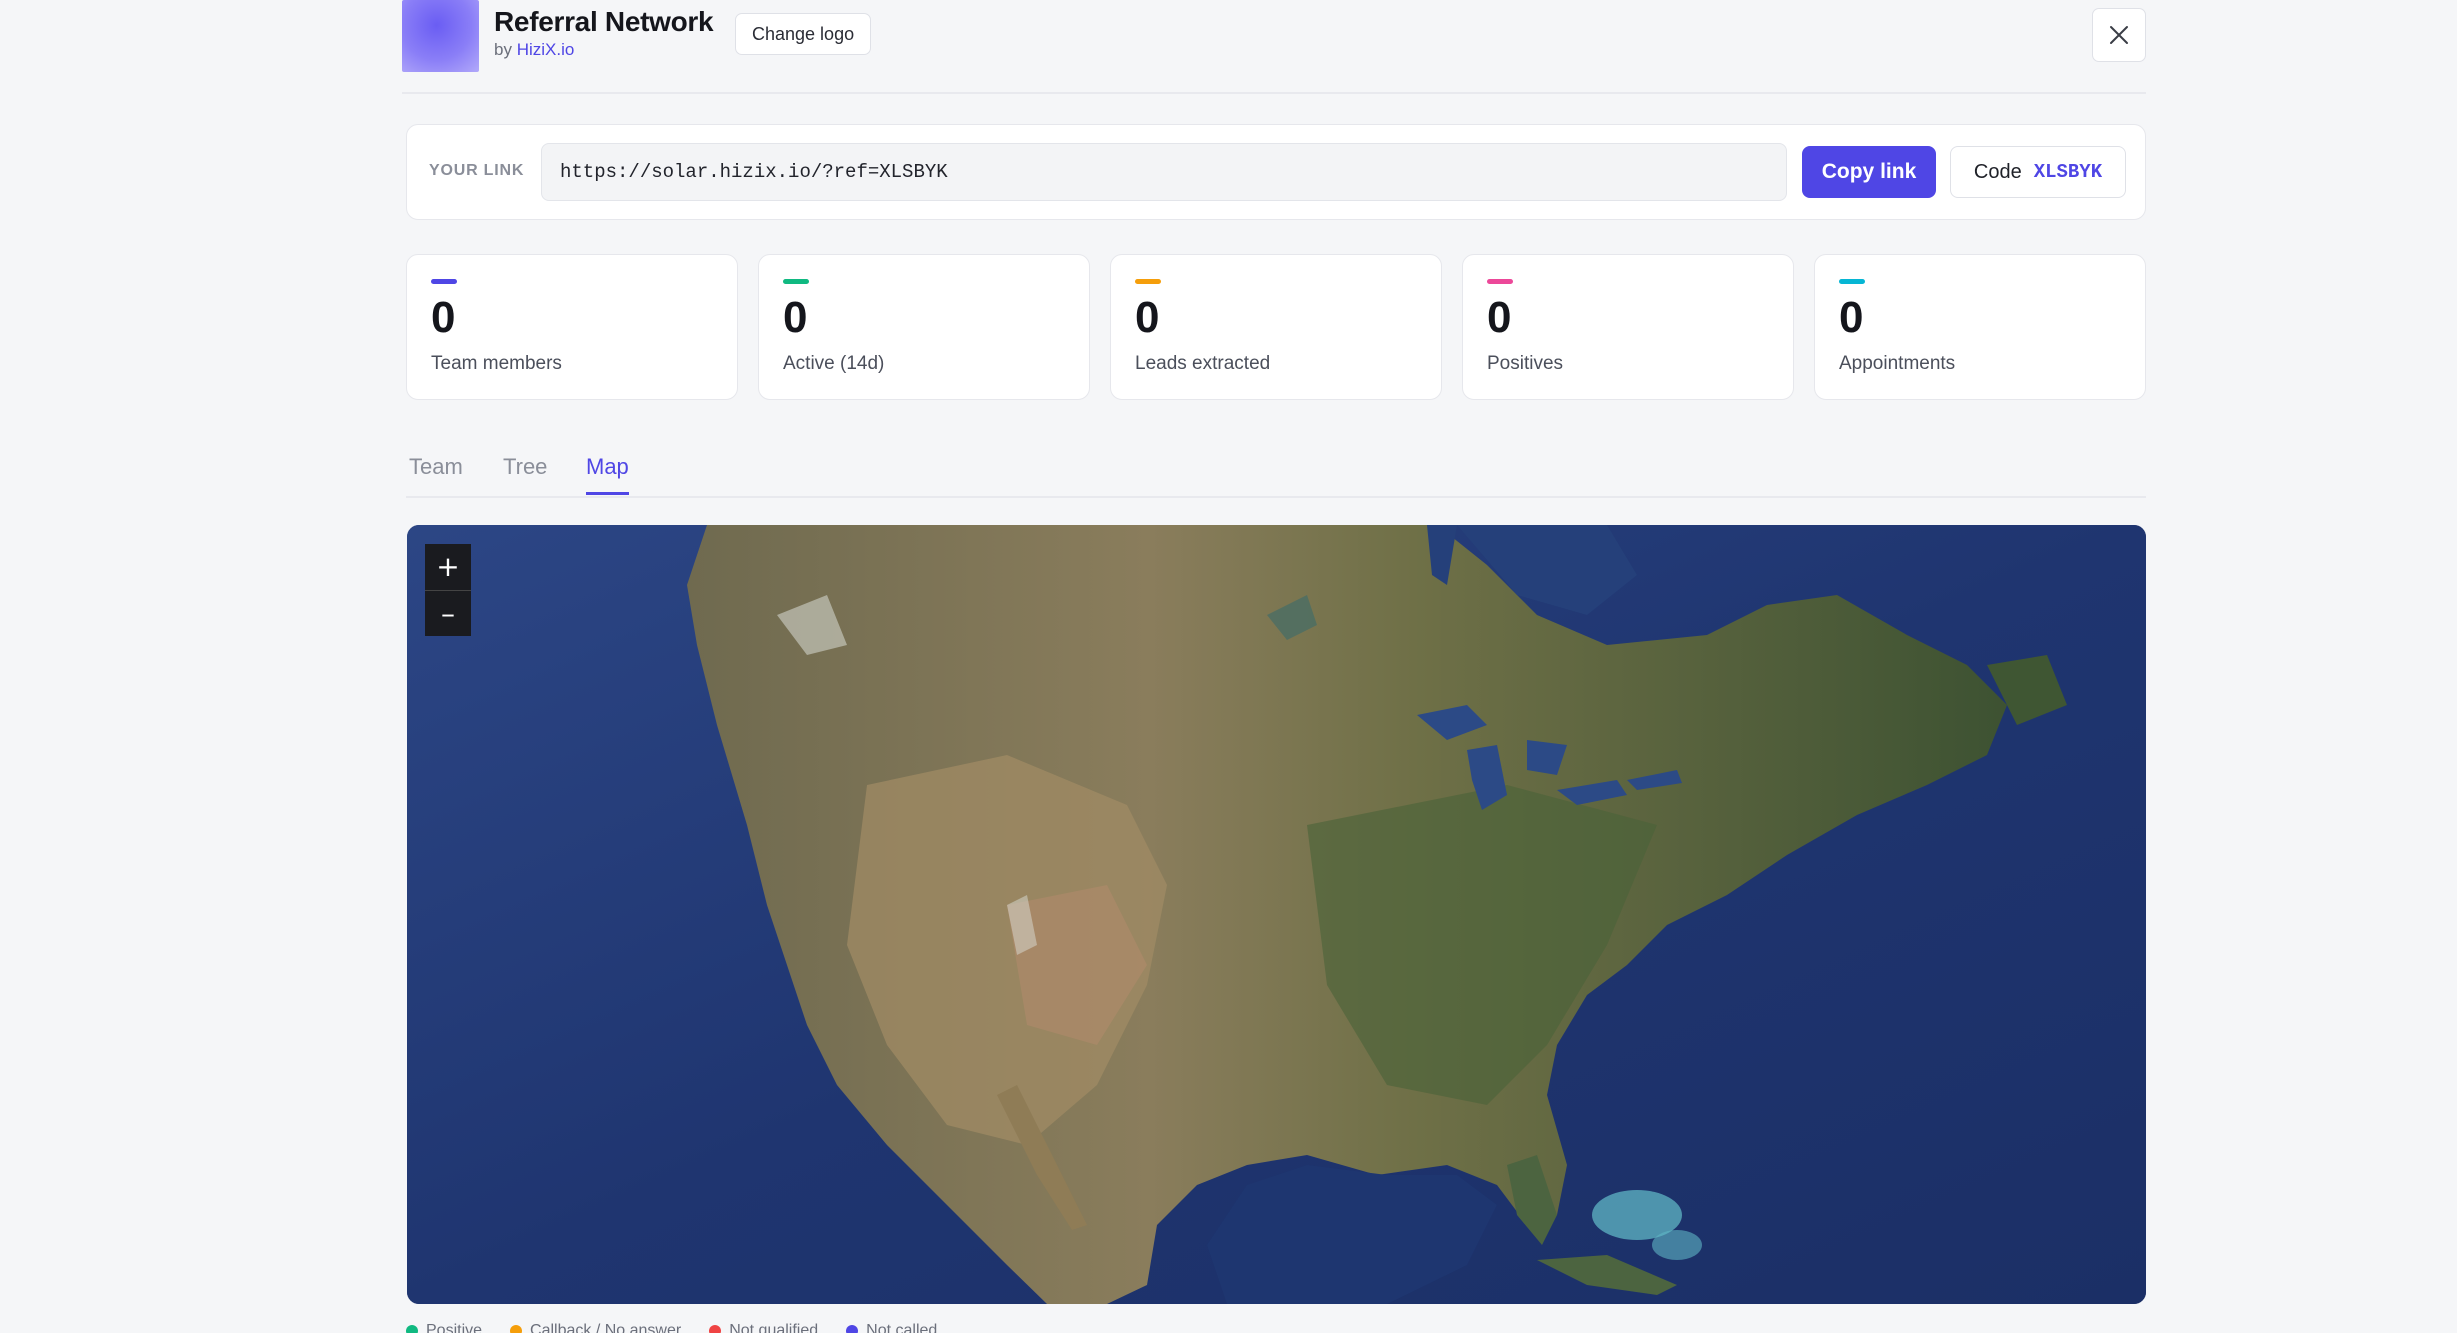 The width and height of the screenshot is (2457, 1333). Describe the element at coordinates (1869, 172) in the screenshot. I see `copy-link-button: Copy link` at that location.